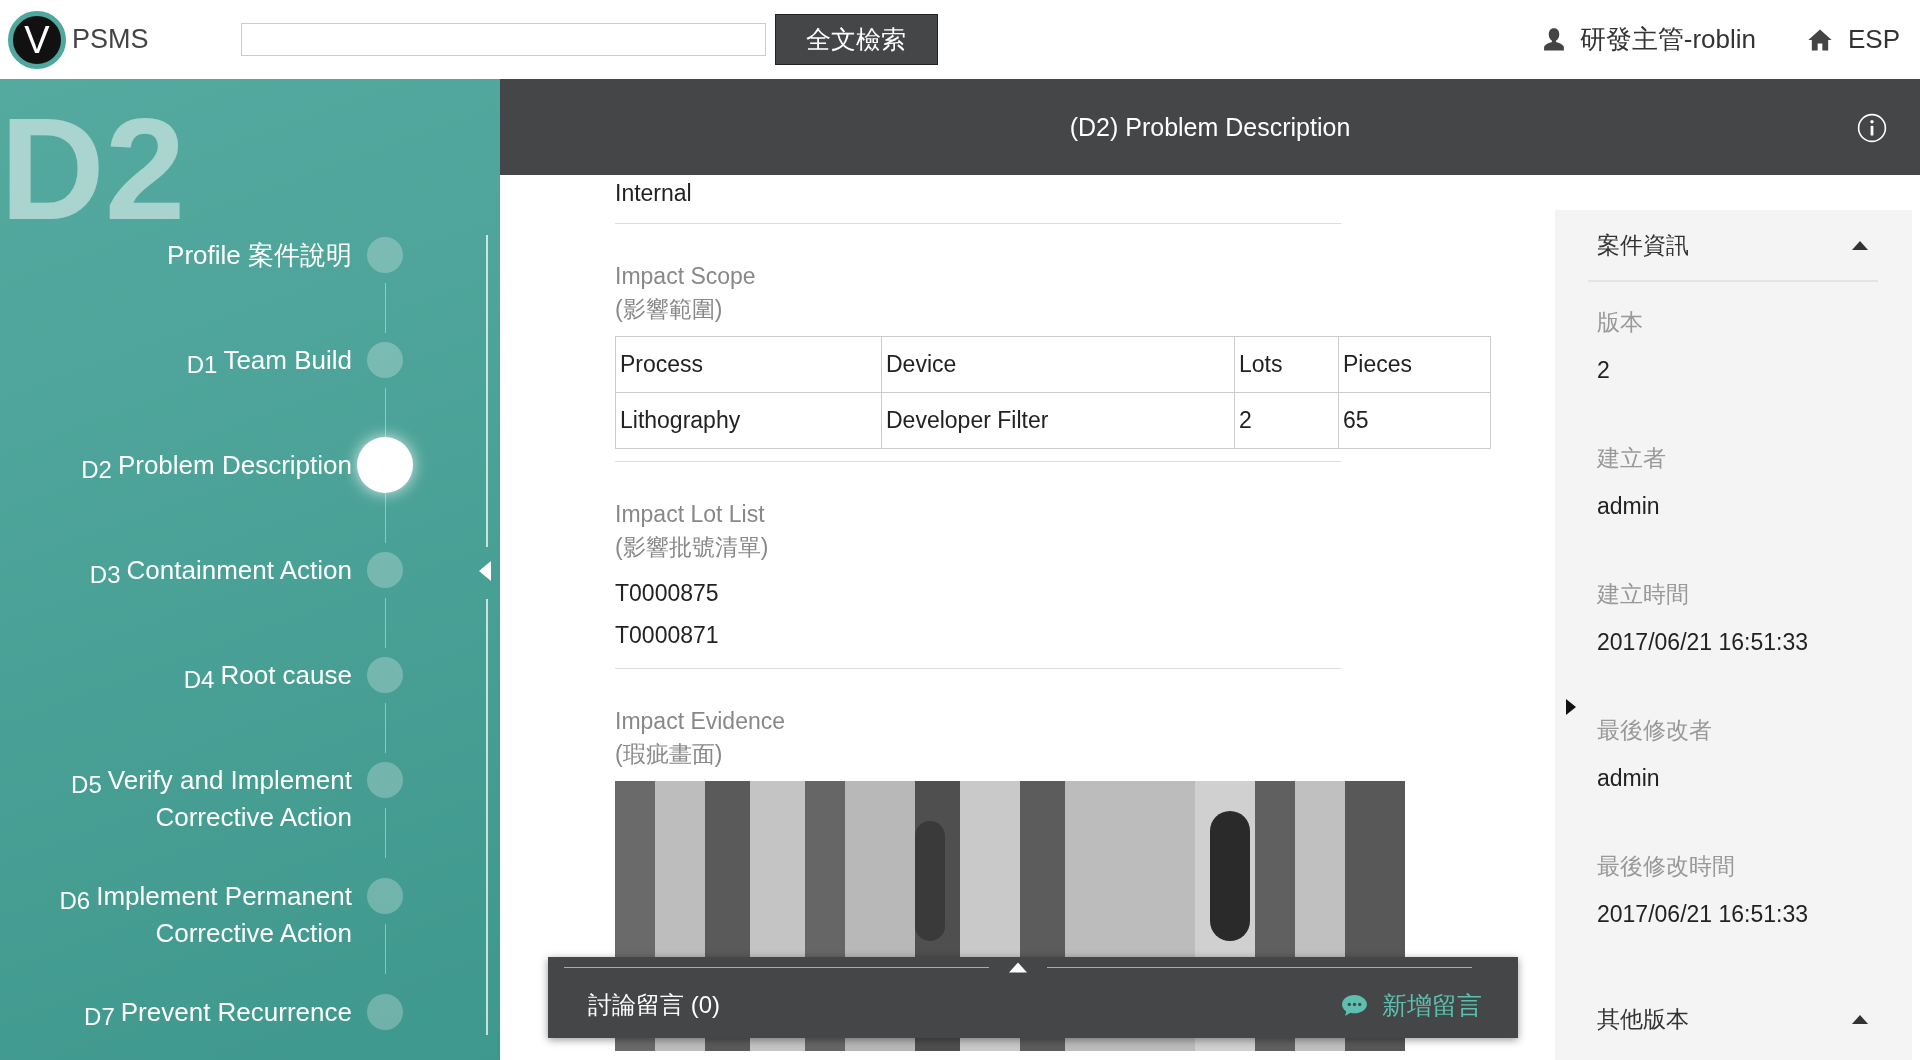 The image size is (1920, 1060). I want to click on column-header: Pieces, so click(1414, 364).